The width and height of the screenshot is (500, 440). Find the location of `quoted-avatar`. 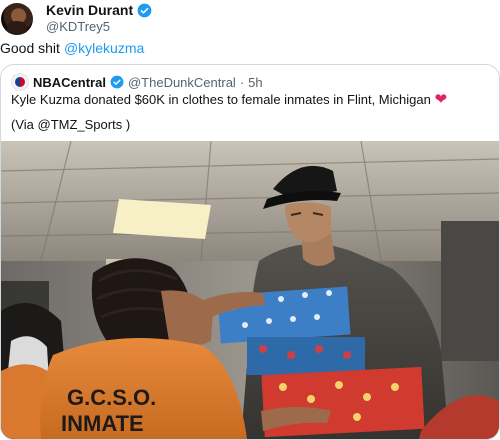

quoted-avatar is located at coordinates (20, 82).